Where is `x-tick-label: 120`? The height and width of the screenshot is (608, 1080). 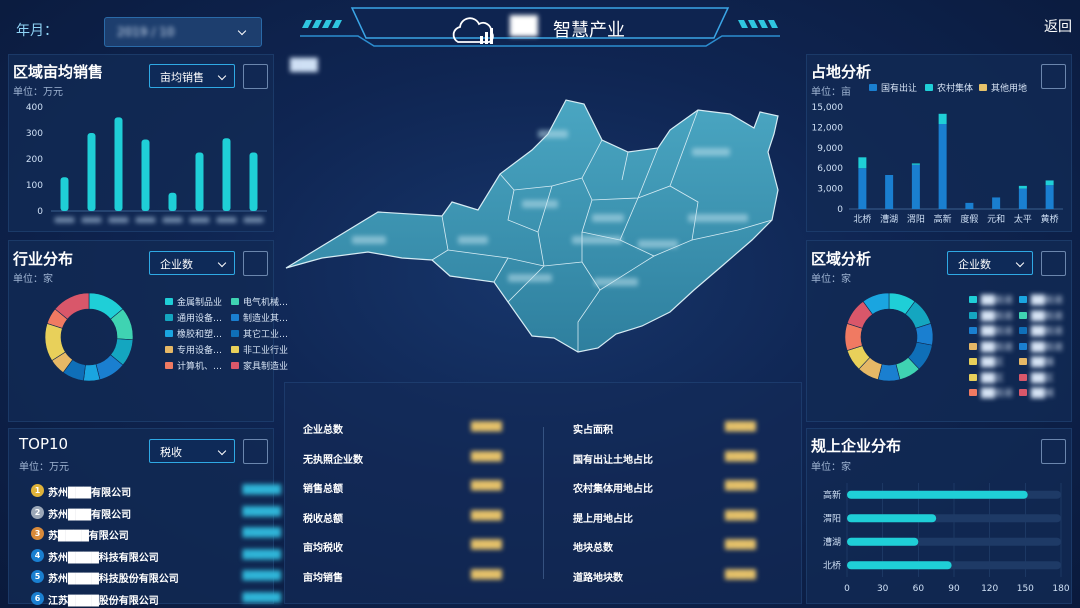
x-tick-label: 120 is located at coordinates (989, 589).